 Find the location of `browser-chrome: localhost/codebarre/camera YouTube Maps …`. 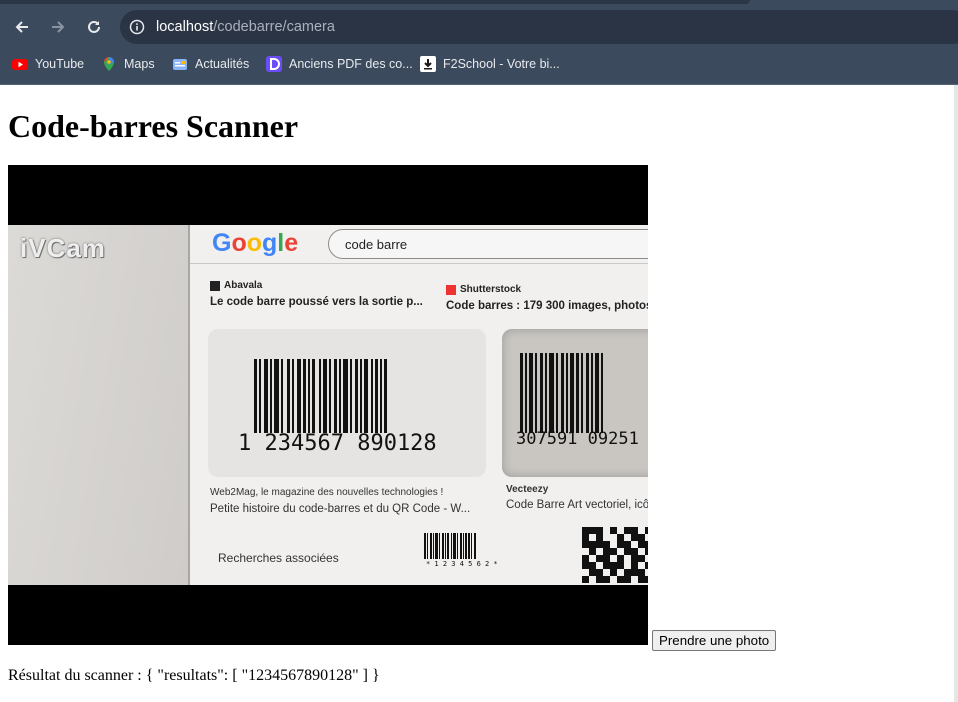

browser-chrome: localhost/codebarre/camera YouTube Maps … is located at coordinates (479, 42).